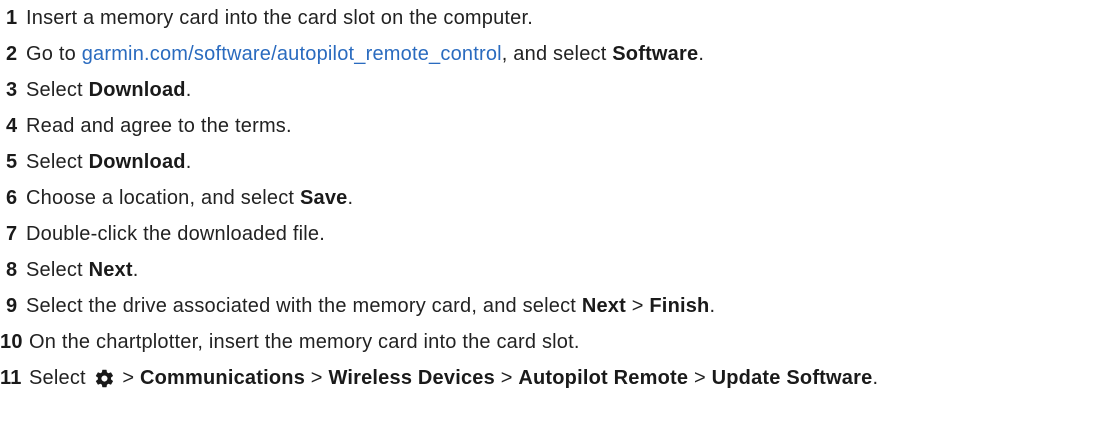 The height and width of the screenshot is (438, 1094). Describe the element at coordinates (11, 377) in the screenshot. I see `step-number: 11` at that location.